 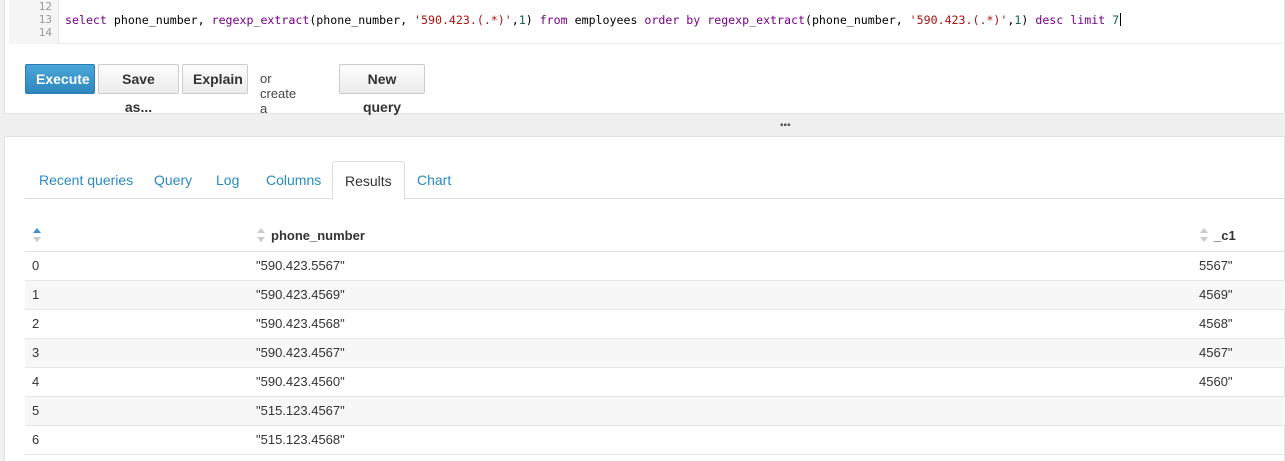 I want to click on keyword-order-by: order by, so click(x=672, y=20).